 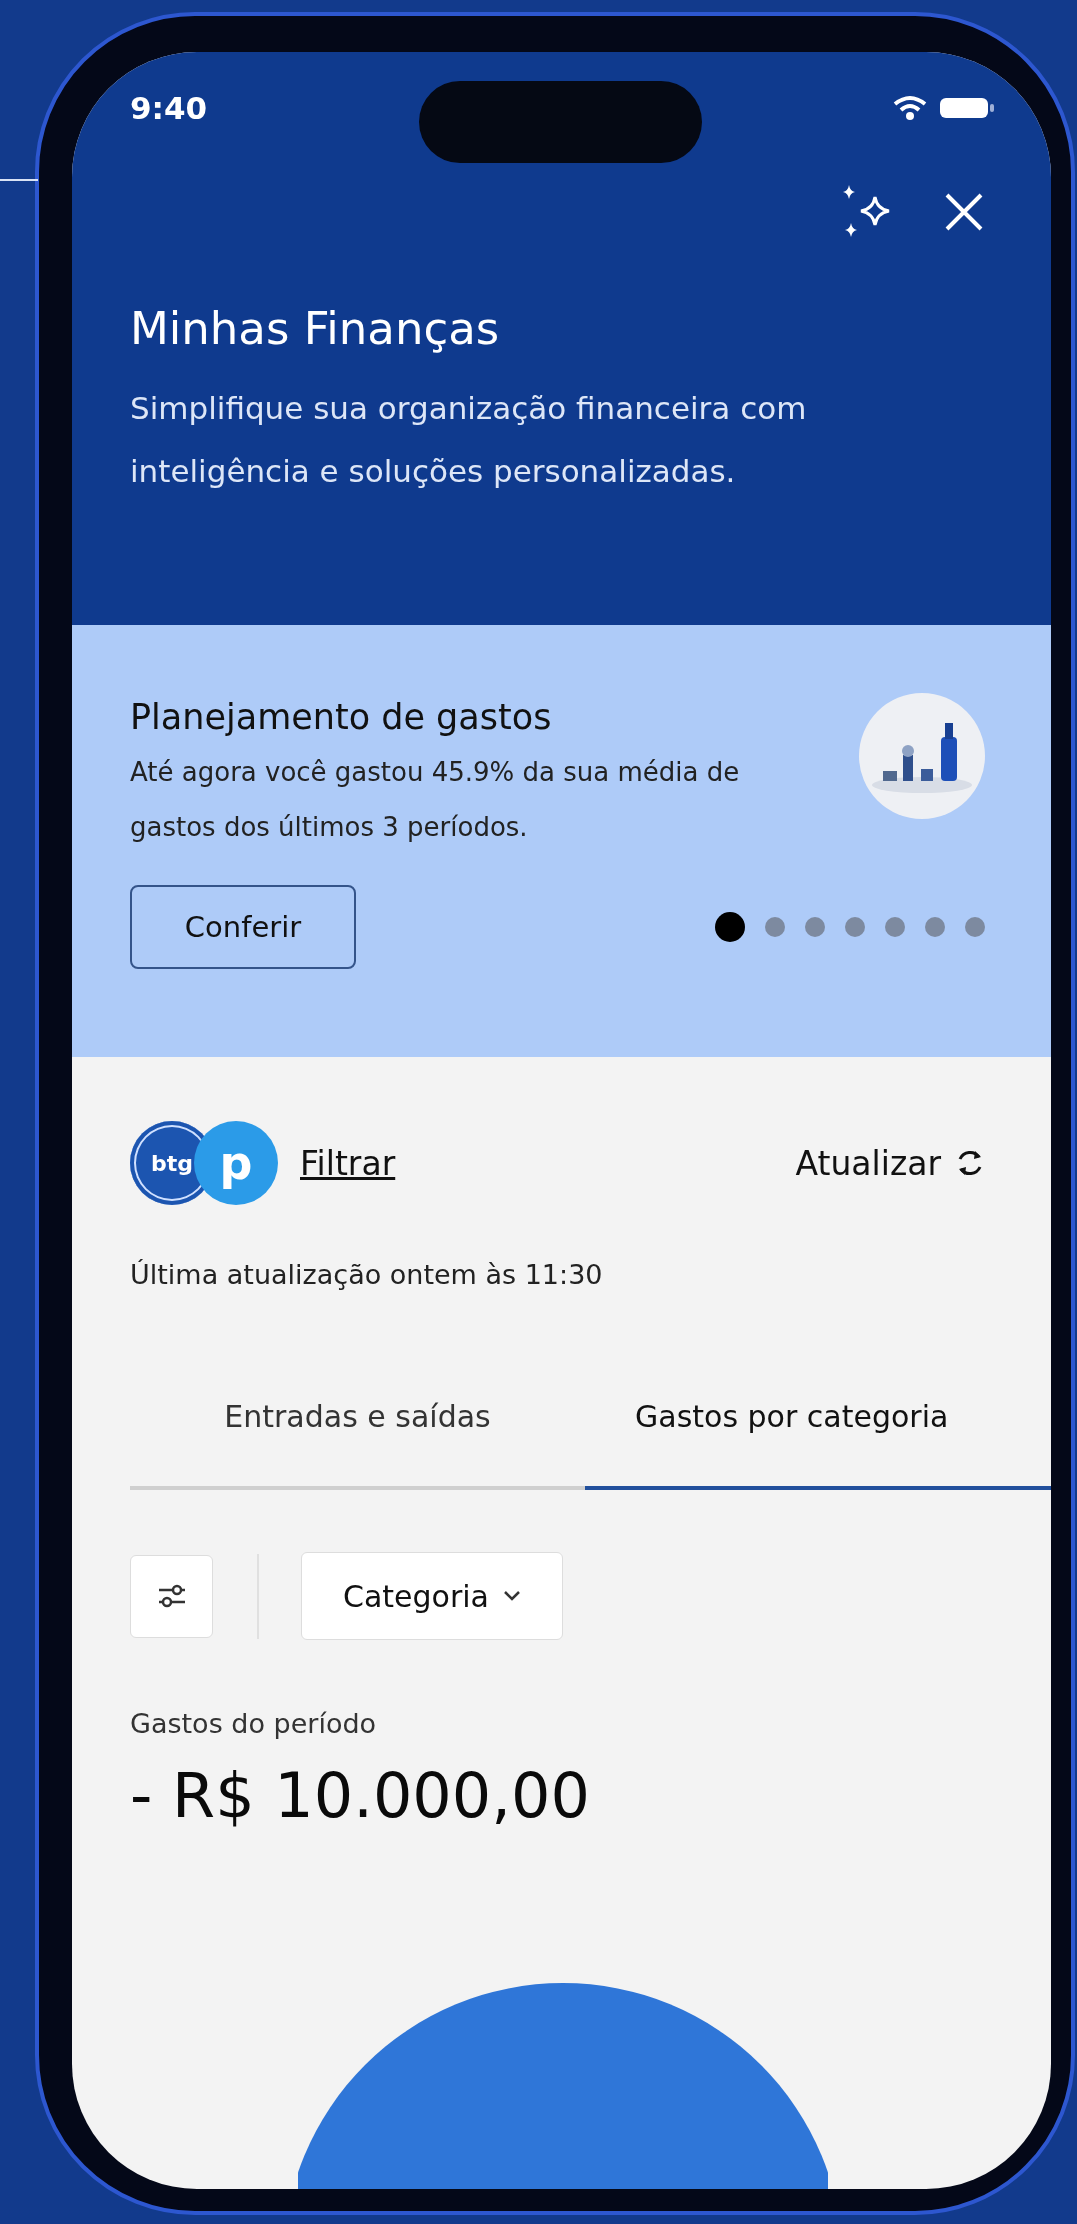 What do you see at coordinates (341, 717) in the screenshot?
I see `card-title: Planejamento de gastos` at bounding box center [341, 717].